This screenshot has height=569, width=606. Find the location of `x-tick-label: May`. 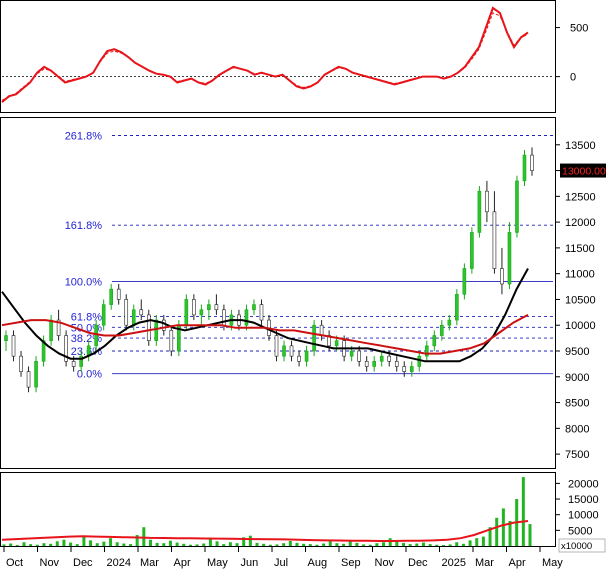

x-tick-label: May is located at coordinates (217, 563).